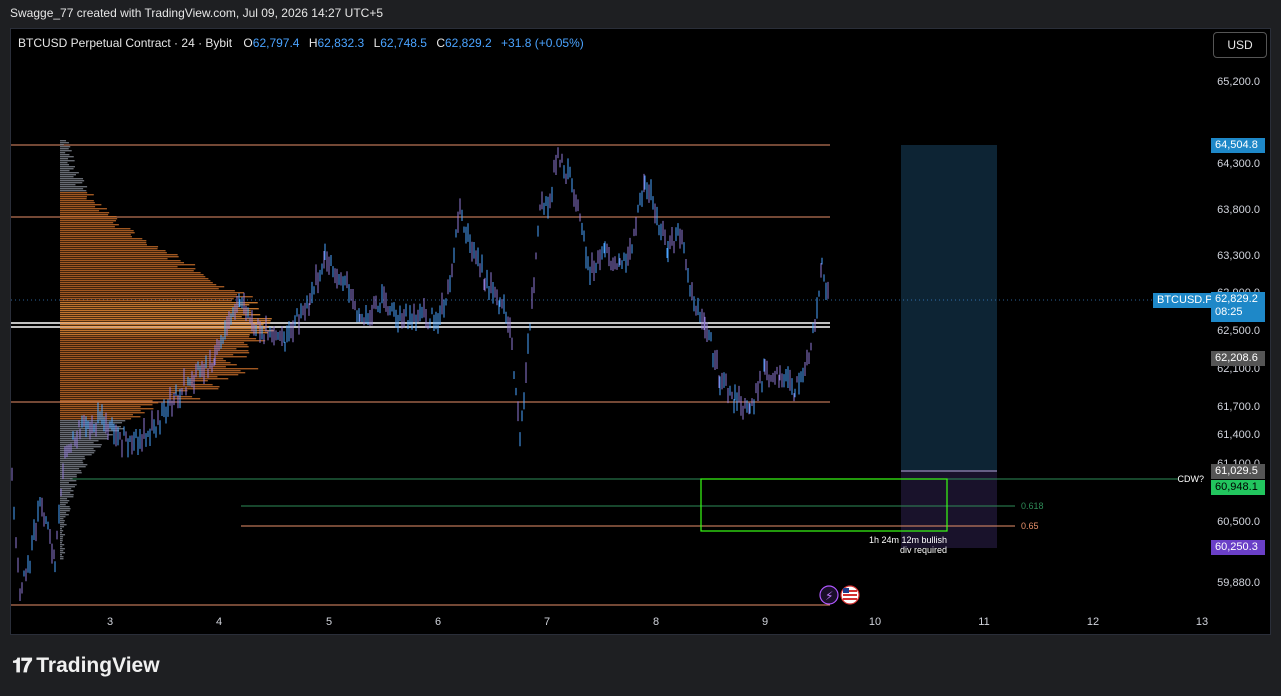 The height and width of the screenshot is (696, 1281). What do you see at coordinates (1238, 358) in the screenshot?
I see `gray-level-badge: 62,208.6` at bounding box center [1238, 358].